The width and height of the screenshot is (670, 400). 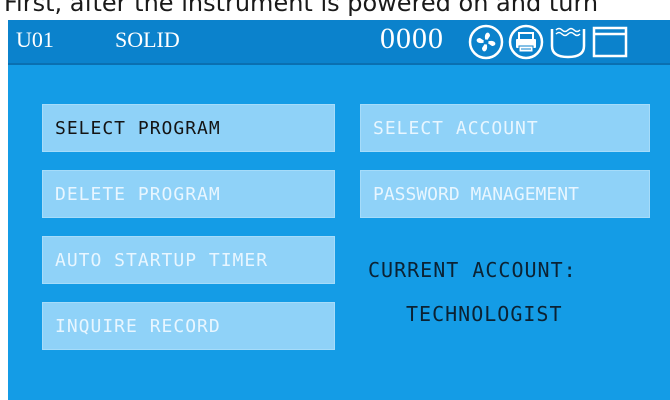 What do you see at coordinates (505, 194) in the screenshot?
I see `password-management-button: PASSWORD MANAGEMENT` at bounding box center [505, 194].